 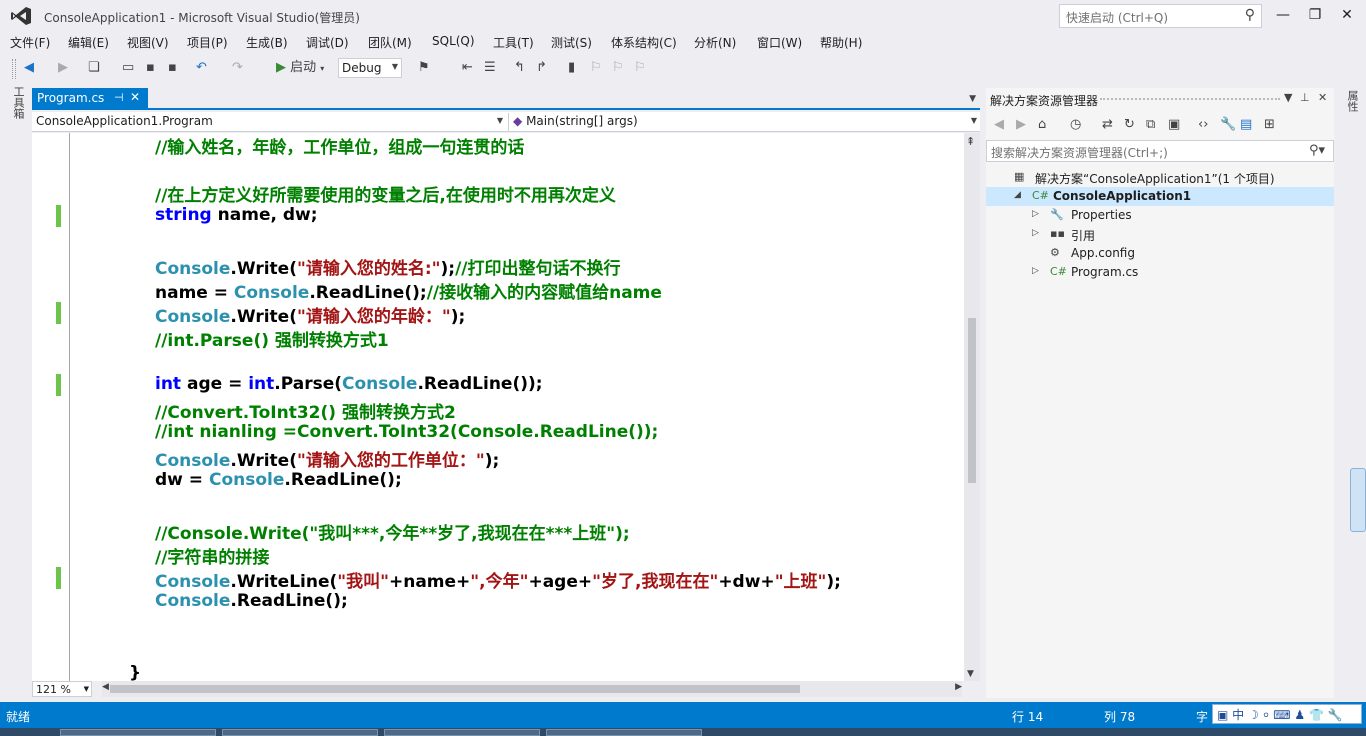 What do you see at coordinates (150, 68) in the screenshot?
I see `save-icon: ▪` at bounding box center [150, 68].